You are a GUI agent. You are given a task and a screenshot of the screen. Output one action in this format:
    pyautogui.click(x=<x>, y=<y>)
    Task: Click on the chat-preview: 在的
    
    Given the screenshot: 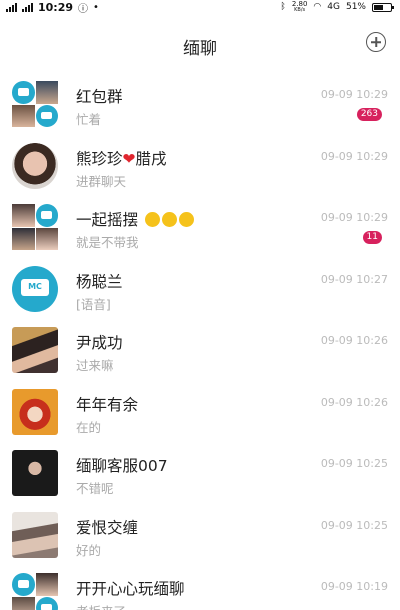 What is the action you would take?
    pyautogui.click(x=89, y=427)
    